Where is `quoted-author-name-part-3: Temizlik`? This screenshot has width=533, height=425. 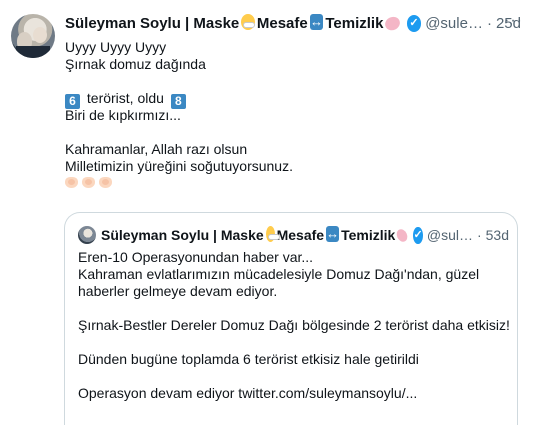 quoted-author-name-part-3: Temizlik is located at coordinates (368, 235).